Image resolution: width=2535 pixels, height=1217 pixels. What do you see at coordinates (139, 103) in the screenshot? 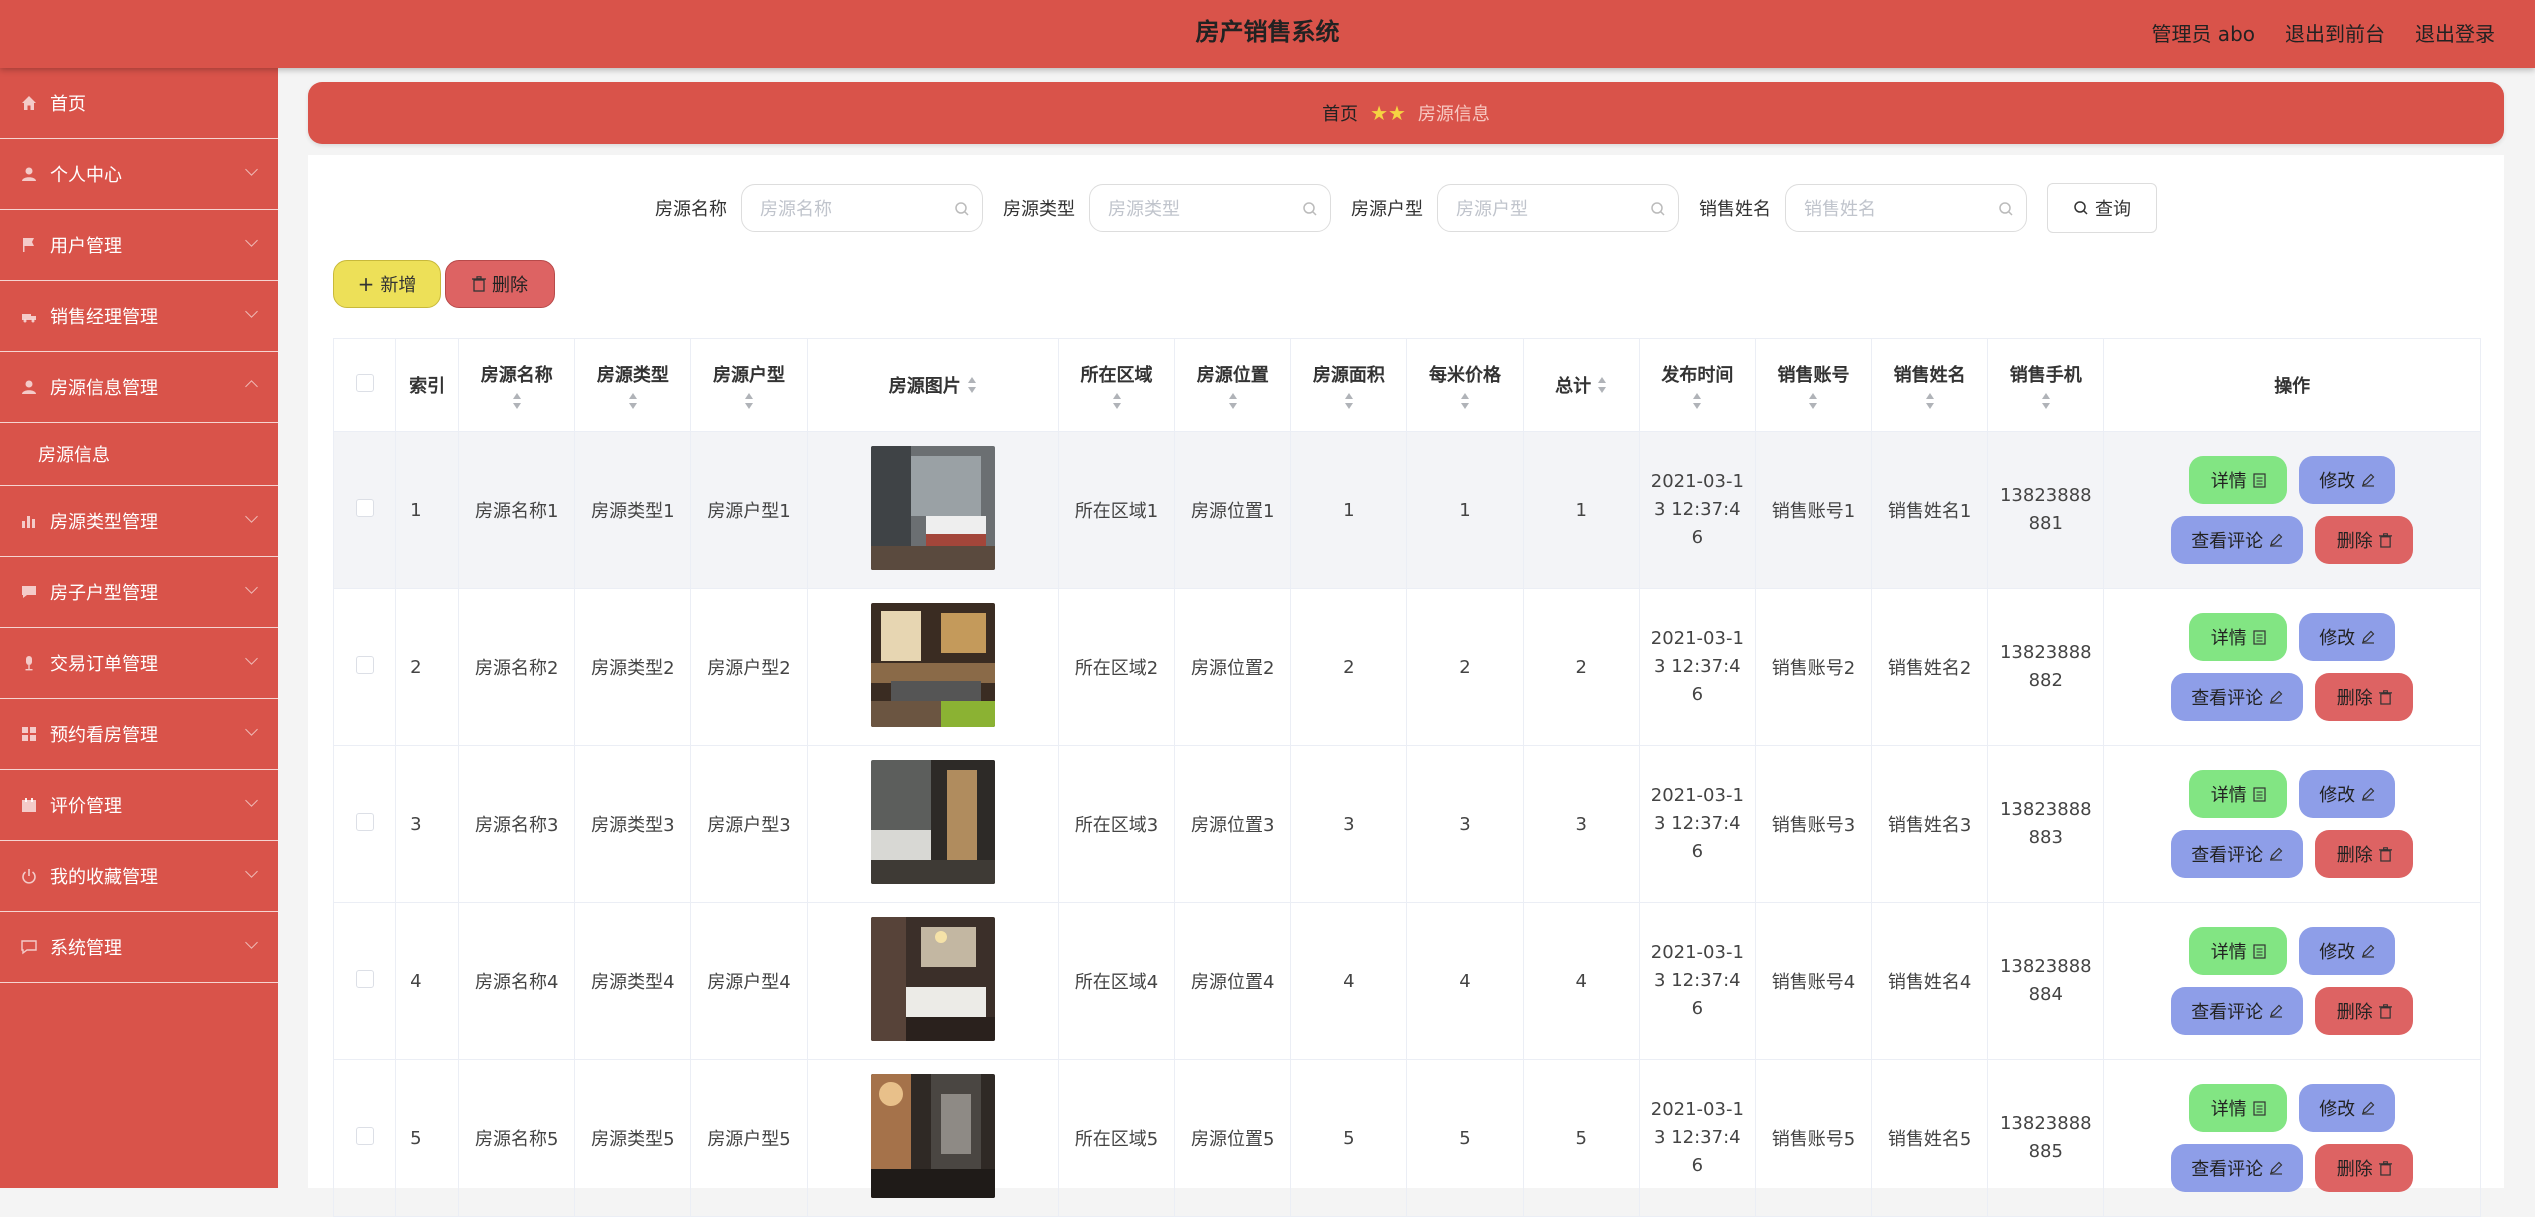
I see `sidebar-item-home: 首页` at bounding box center [139, 103].